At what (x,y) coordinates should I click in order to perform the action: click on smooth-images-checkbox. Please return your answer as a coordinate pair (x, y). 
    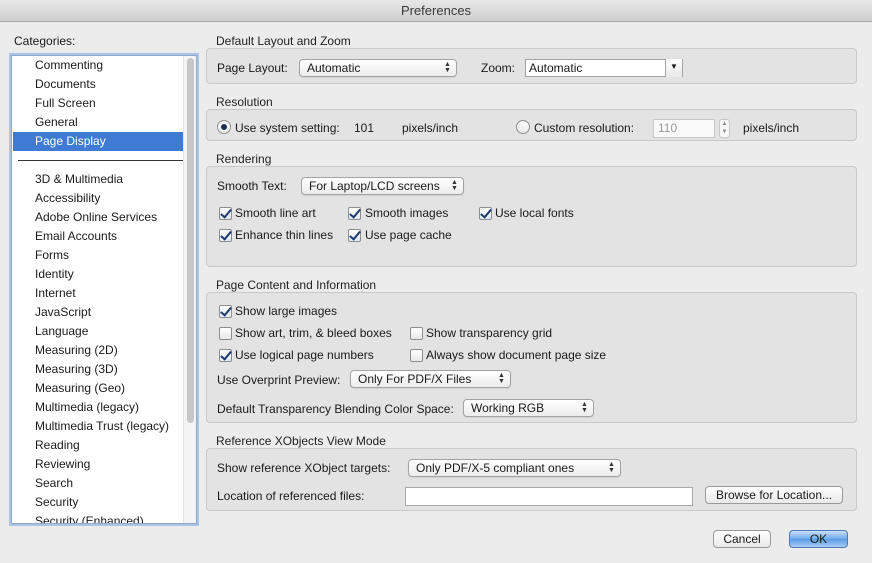
    Looking at the image, I should click on (354, 213).